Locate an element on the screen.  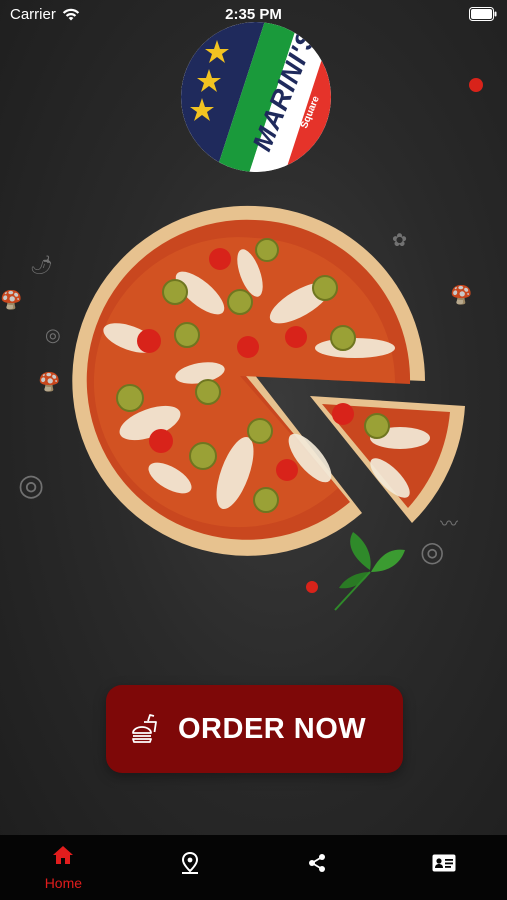
tab-contact is located at coordinates (443, 867).